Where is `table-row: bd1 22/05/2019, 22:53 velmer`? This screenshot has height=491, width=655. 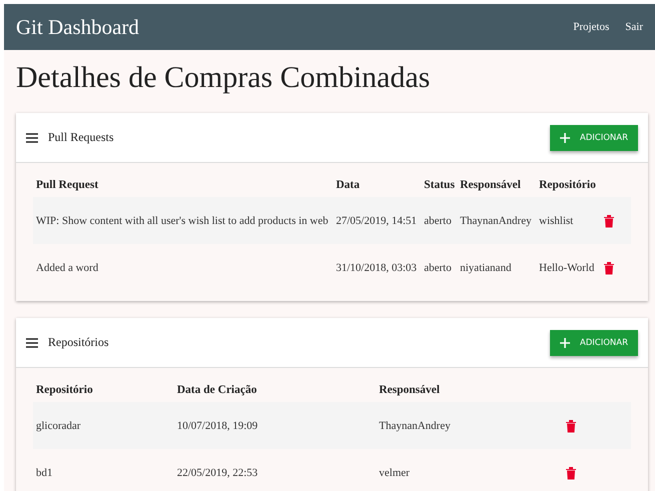 table-row: bd1 22/05/2019, 22:53 velmer is located at coordinates (332, 470).